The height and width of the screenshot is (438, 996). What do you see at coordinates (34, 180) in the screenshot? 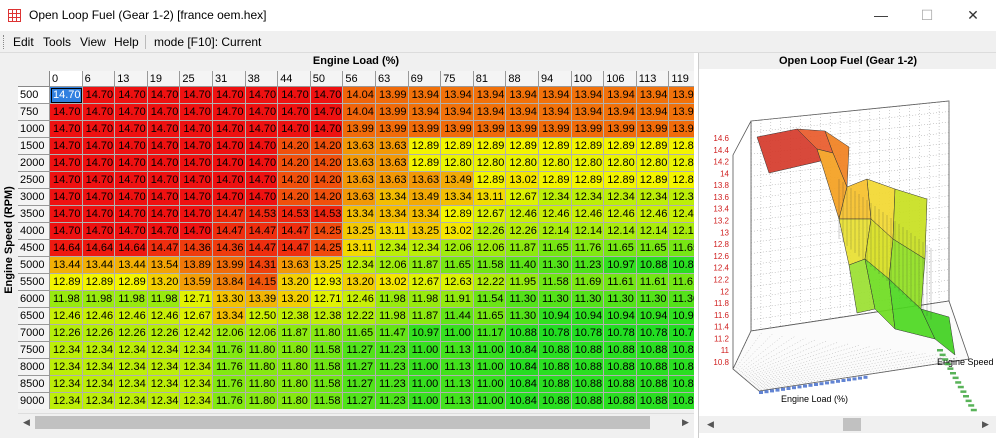
I see `row-header: 2500` at bounding box center [34, 180].